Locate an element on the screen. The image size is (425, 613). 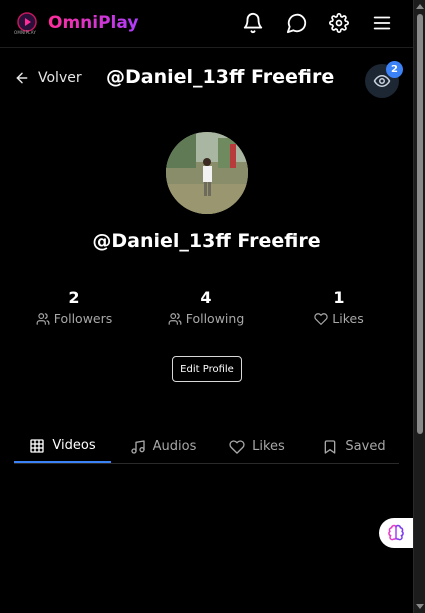
tab-videos-label: Videos is located at coordinates (74, 445).